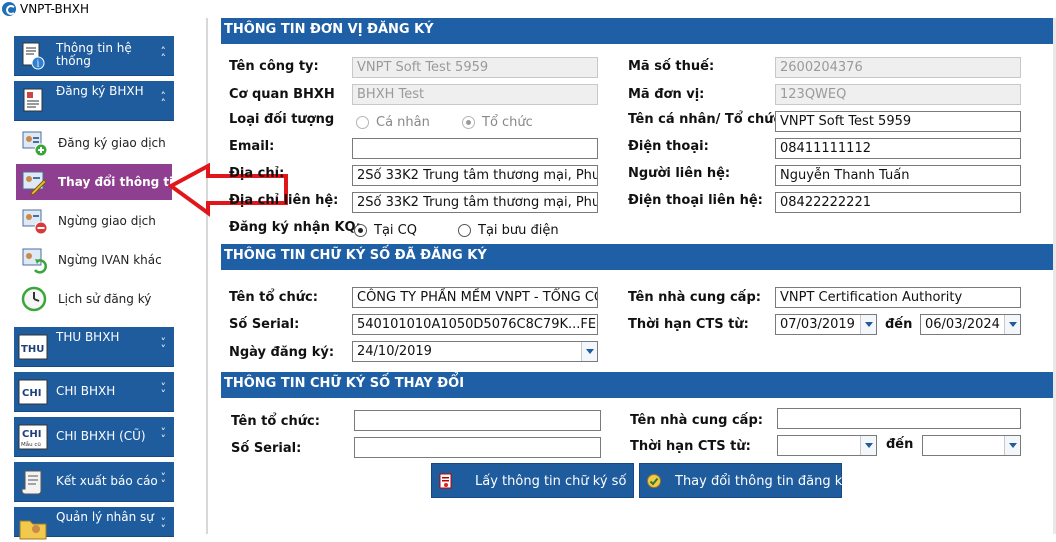  What do you see at coordinates (94, 221) in the screenshot?
I see `sidebar-item-stop-transaction: Ngừng giao dịch` at bounding box center [94, 221].